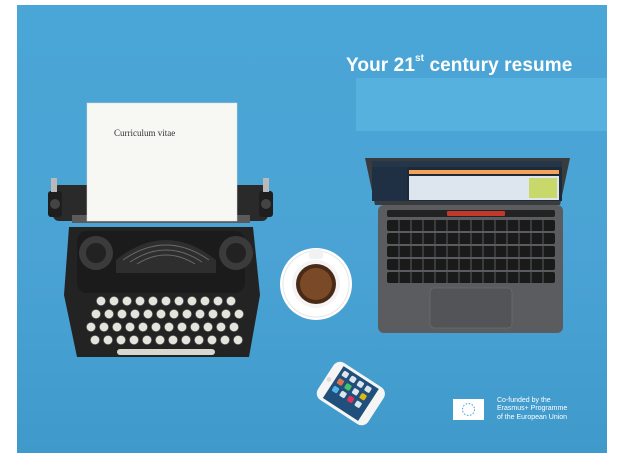  What do you see at coordinates (162, 162) in the screenshot?
I see `cv-paper` at bounding box center [162, 162].